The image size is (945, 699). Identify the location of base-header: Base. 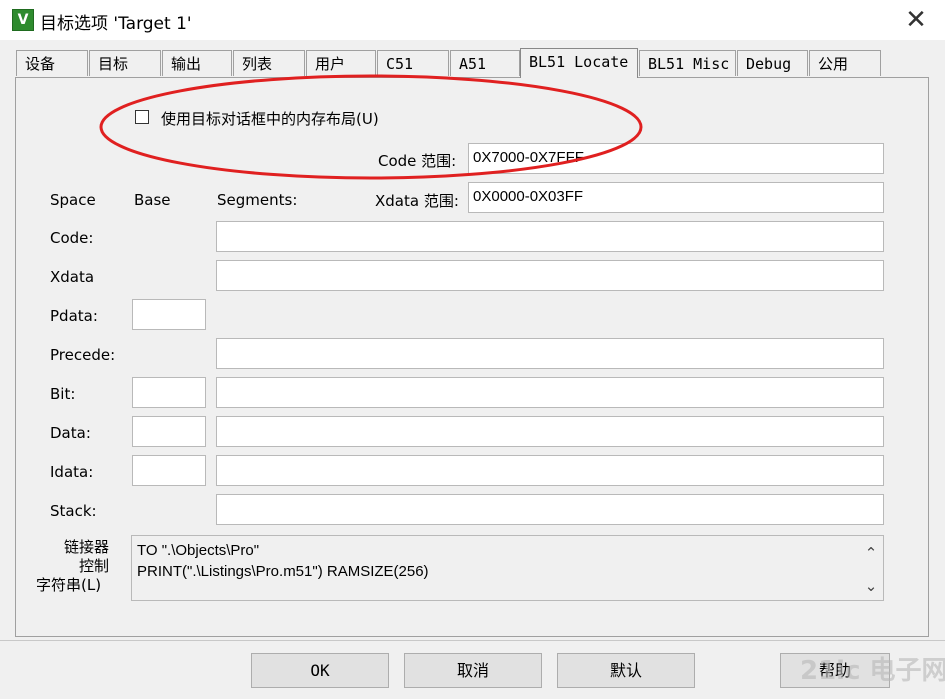
(152, 200).